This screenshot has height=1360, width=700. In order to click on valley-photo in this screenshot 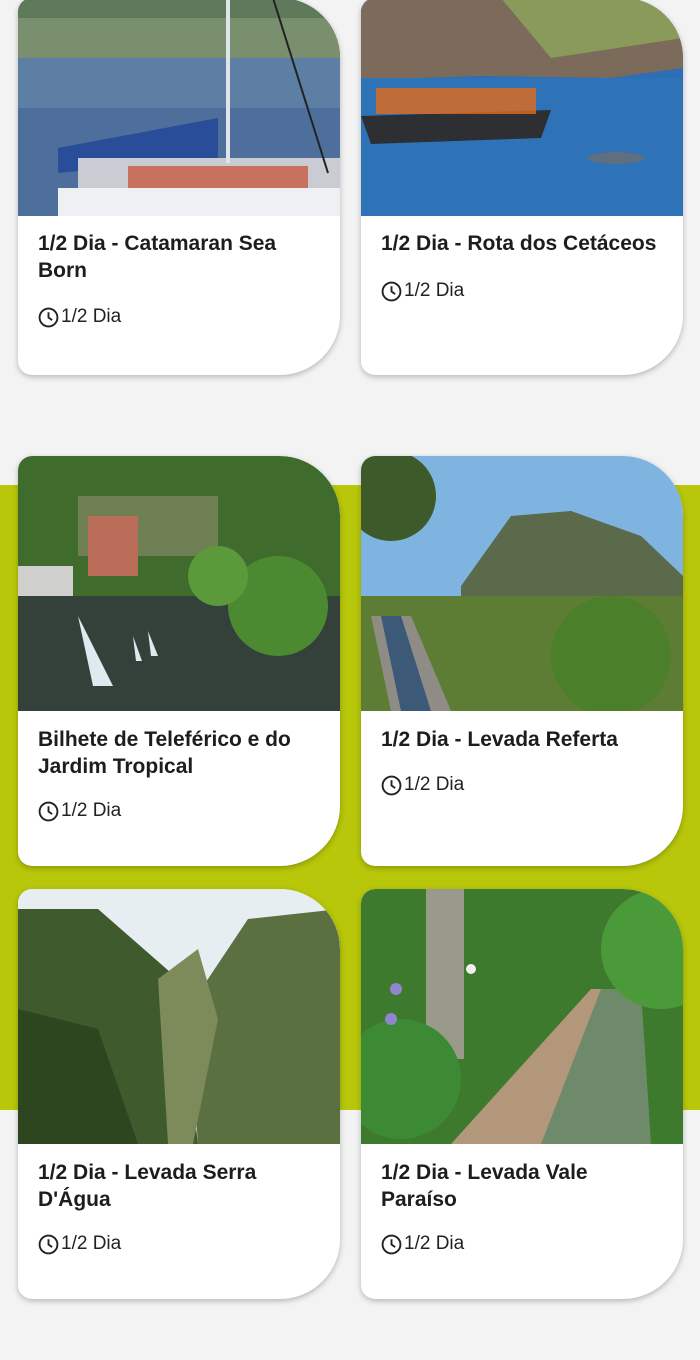, I will do `click(179, 1016)`.